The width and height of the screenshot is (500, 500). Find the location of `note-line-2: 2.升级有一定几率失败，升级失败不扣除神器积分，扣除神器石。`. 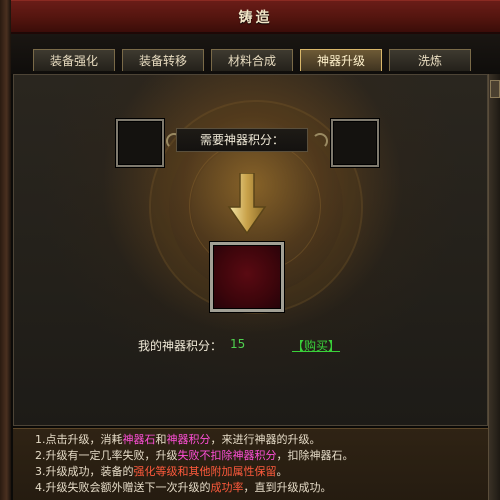

note-line-2: 2.升级有一定几率失败，升级失败不扣除神器积分，扣除神器石。 is located at coordinates (194, 455).